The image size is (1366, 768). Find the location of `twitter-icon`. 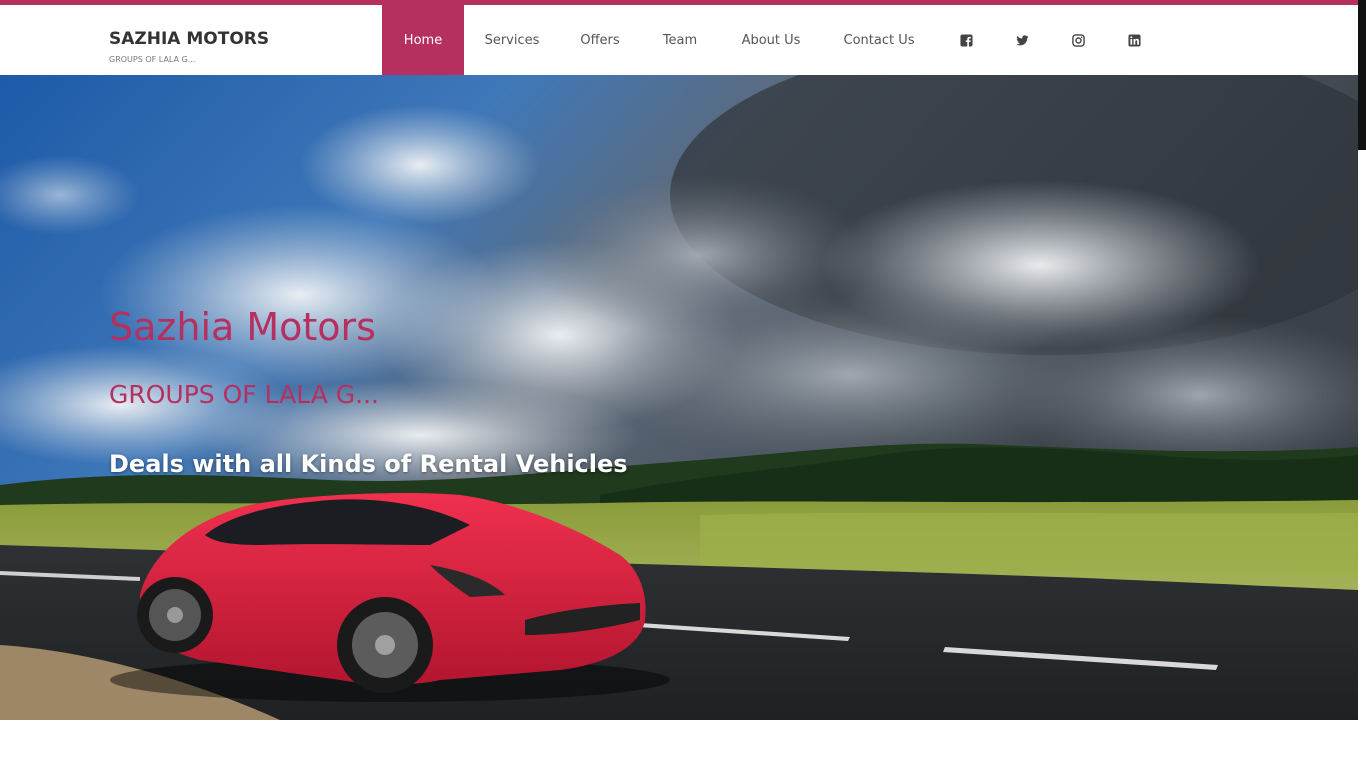

twitter-icon is located at coordinates (1022, 40).